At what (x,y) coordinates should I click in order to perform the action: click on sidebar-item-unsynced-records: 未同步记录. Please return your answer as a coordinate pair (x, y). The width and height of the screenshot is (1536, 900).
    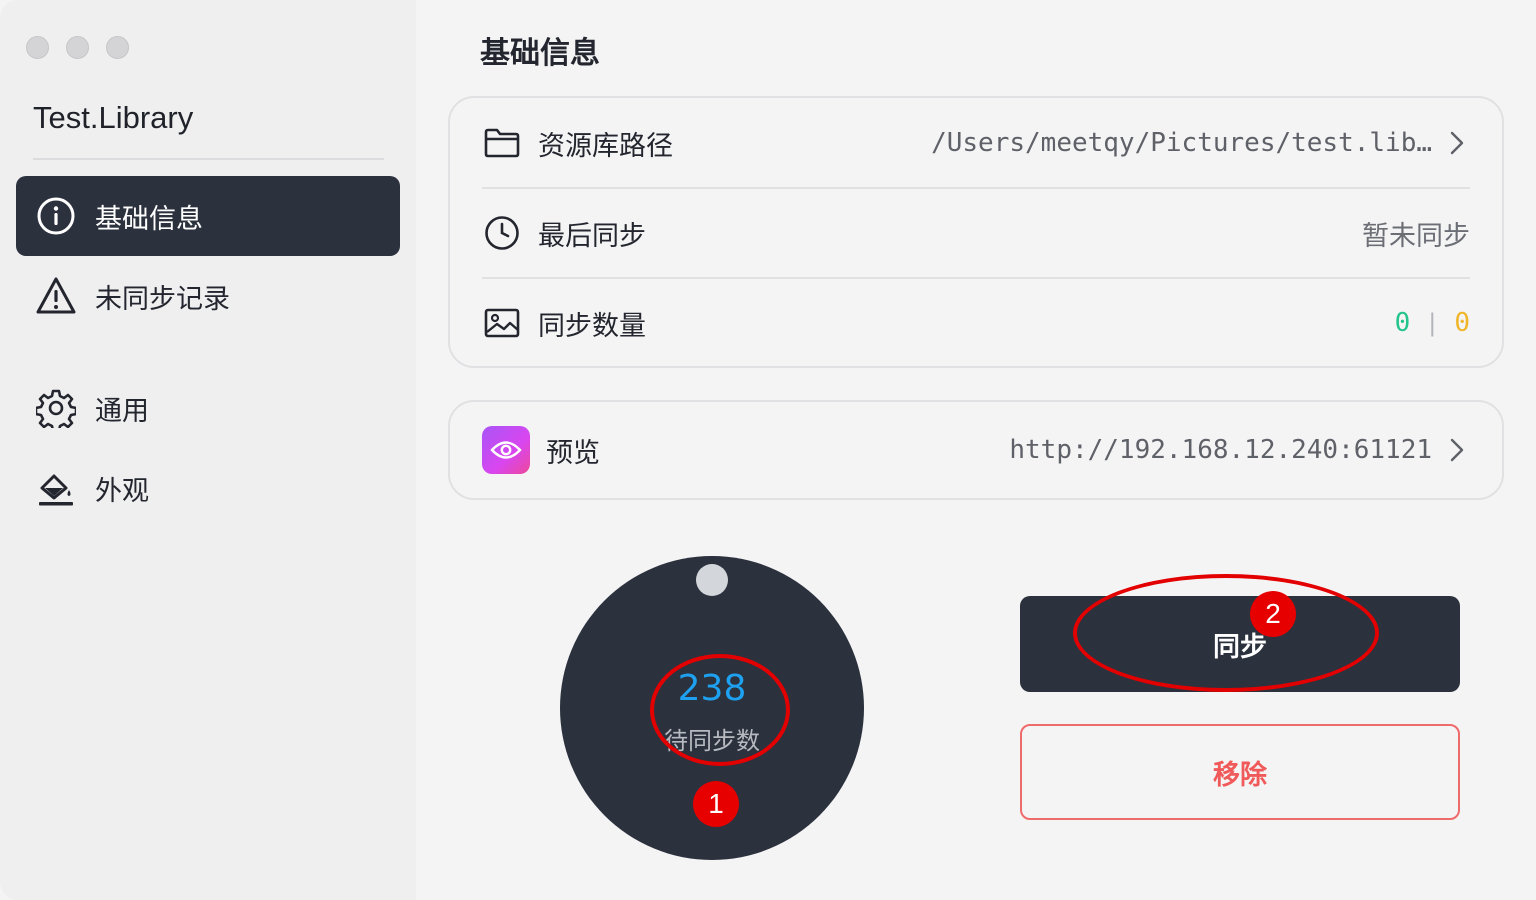
    Looking at the image, I should click on (208, 296).